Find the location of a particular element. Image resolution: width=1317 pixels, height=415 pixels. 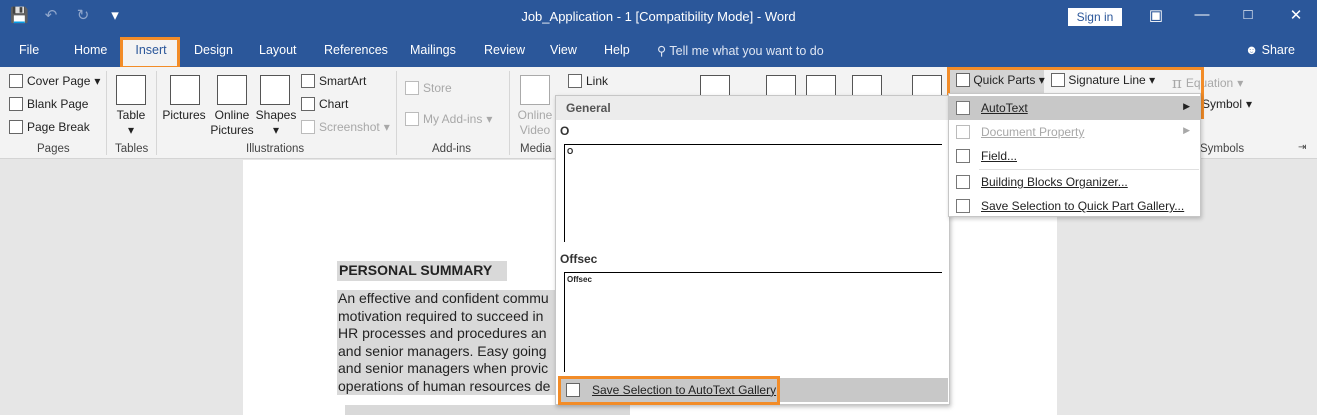

document-property-icon is located at coordinates (963, 132).